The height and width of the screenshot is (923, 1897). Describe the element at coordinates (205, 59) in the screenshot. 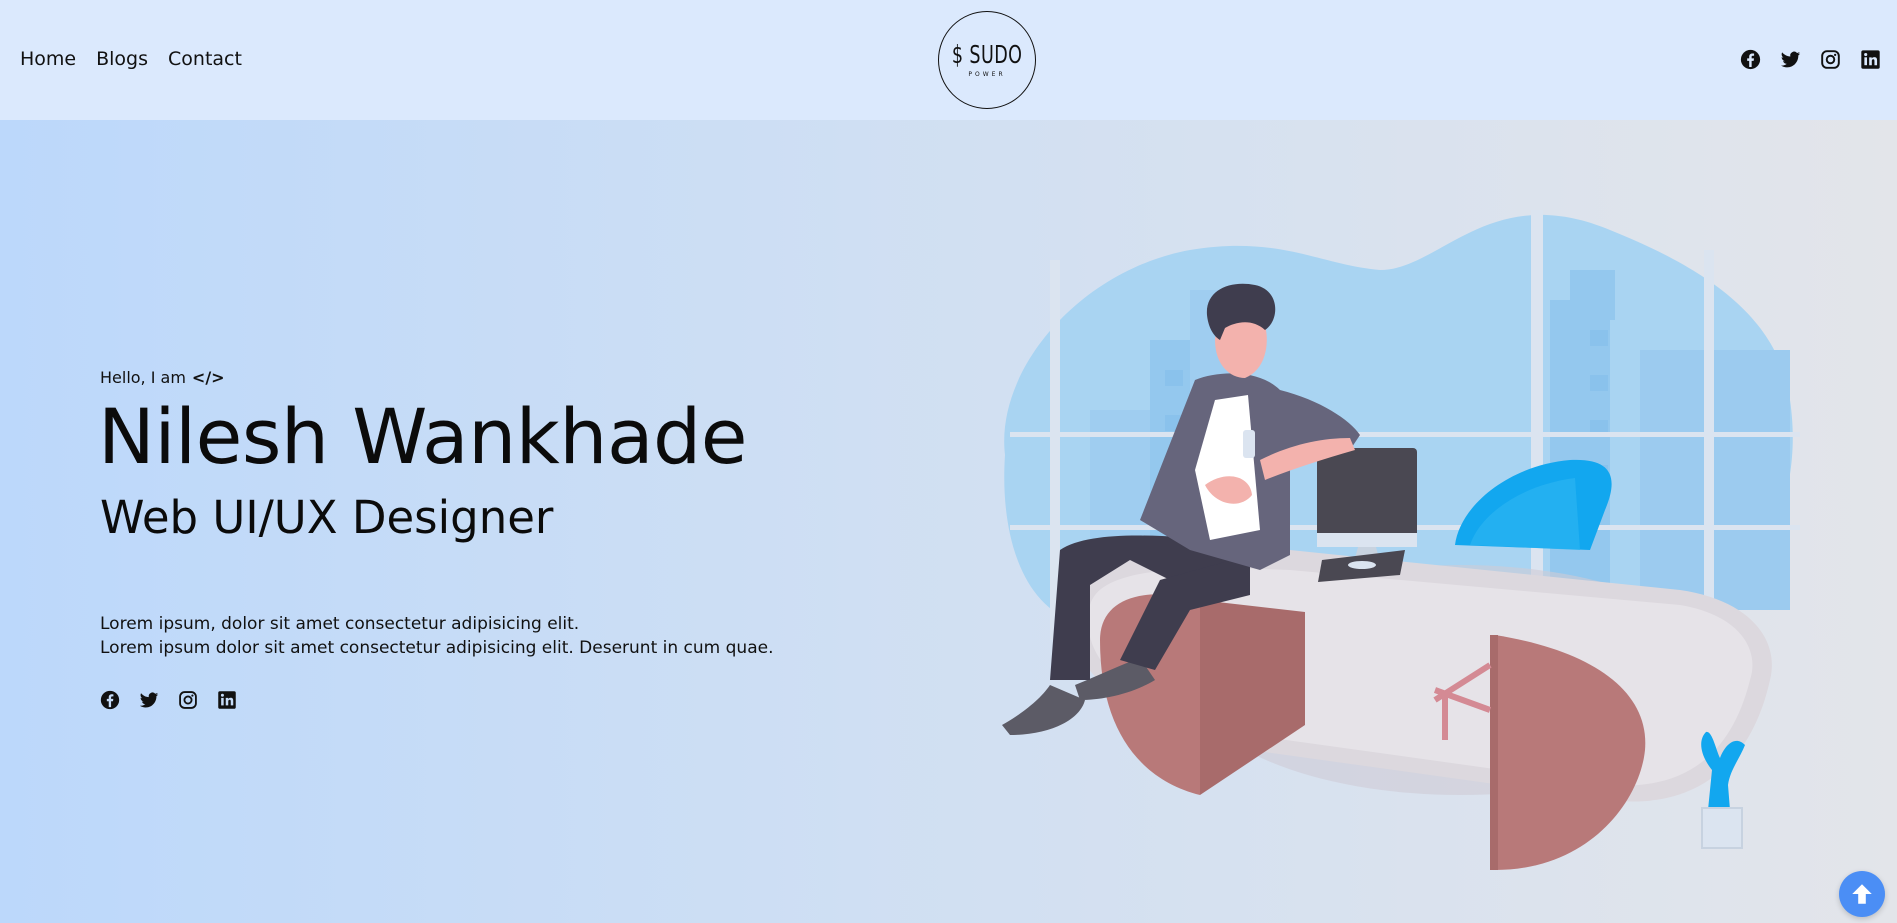

I see `nav-contact-link: Contact` at that location.